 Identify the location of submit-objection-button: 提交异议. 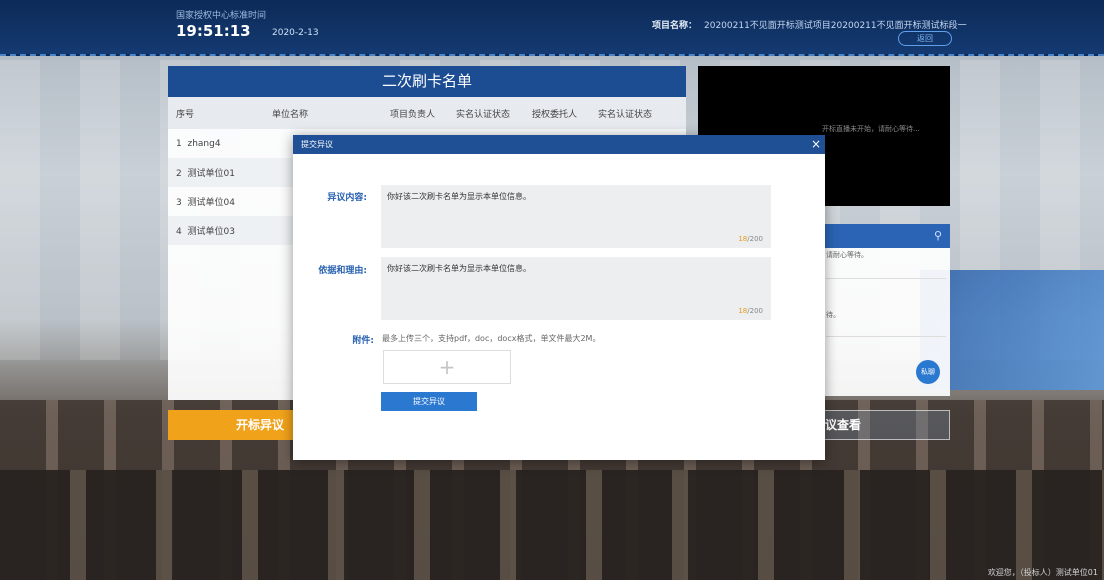
(429, 401).